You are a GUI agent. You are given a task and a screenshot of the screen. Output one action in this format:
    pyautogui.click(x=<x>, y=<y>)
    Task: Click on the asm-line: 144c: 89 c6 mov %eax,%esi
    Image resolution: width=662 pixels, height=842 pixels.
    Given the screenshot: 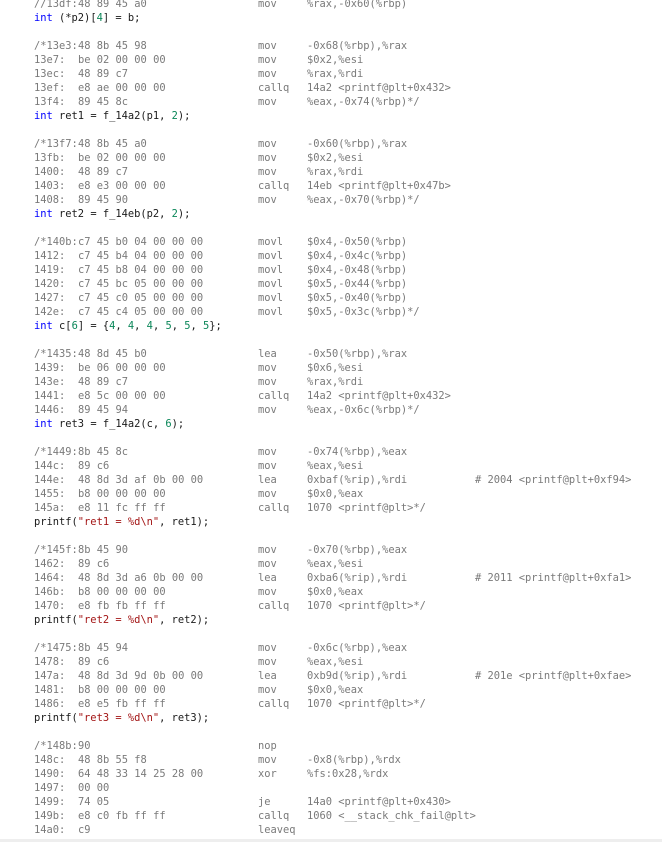 What is the action you would take?
    pyautogui.click(x=331, y=466)
    